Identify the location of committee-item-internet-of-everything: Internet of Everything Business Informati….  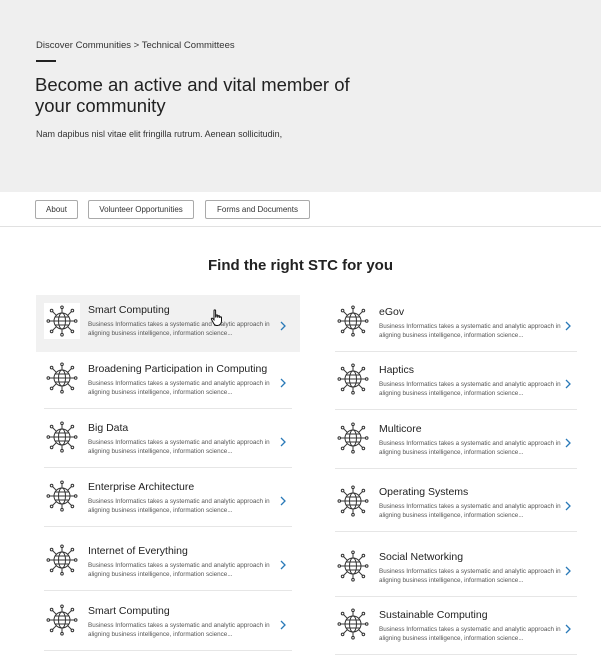
(168, 562).